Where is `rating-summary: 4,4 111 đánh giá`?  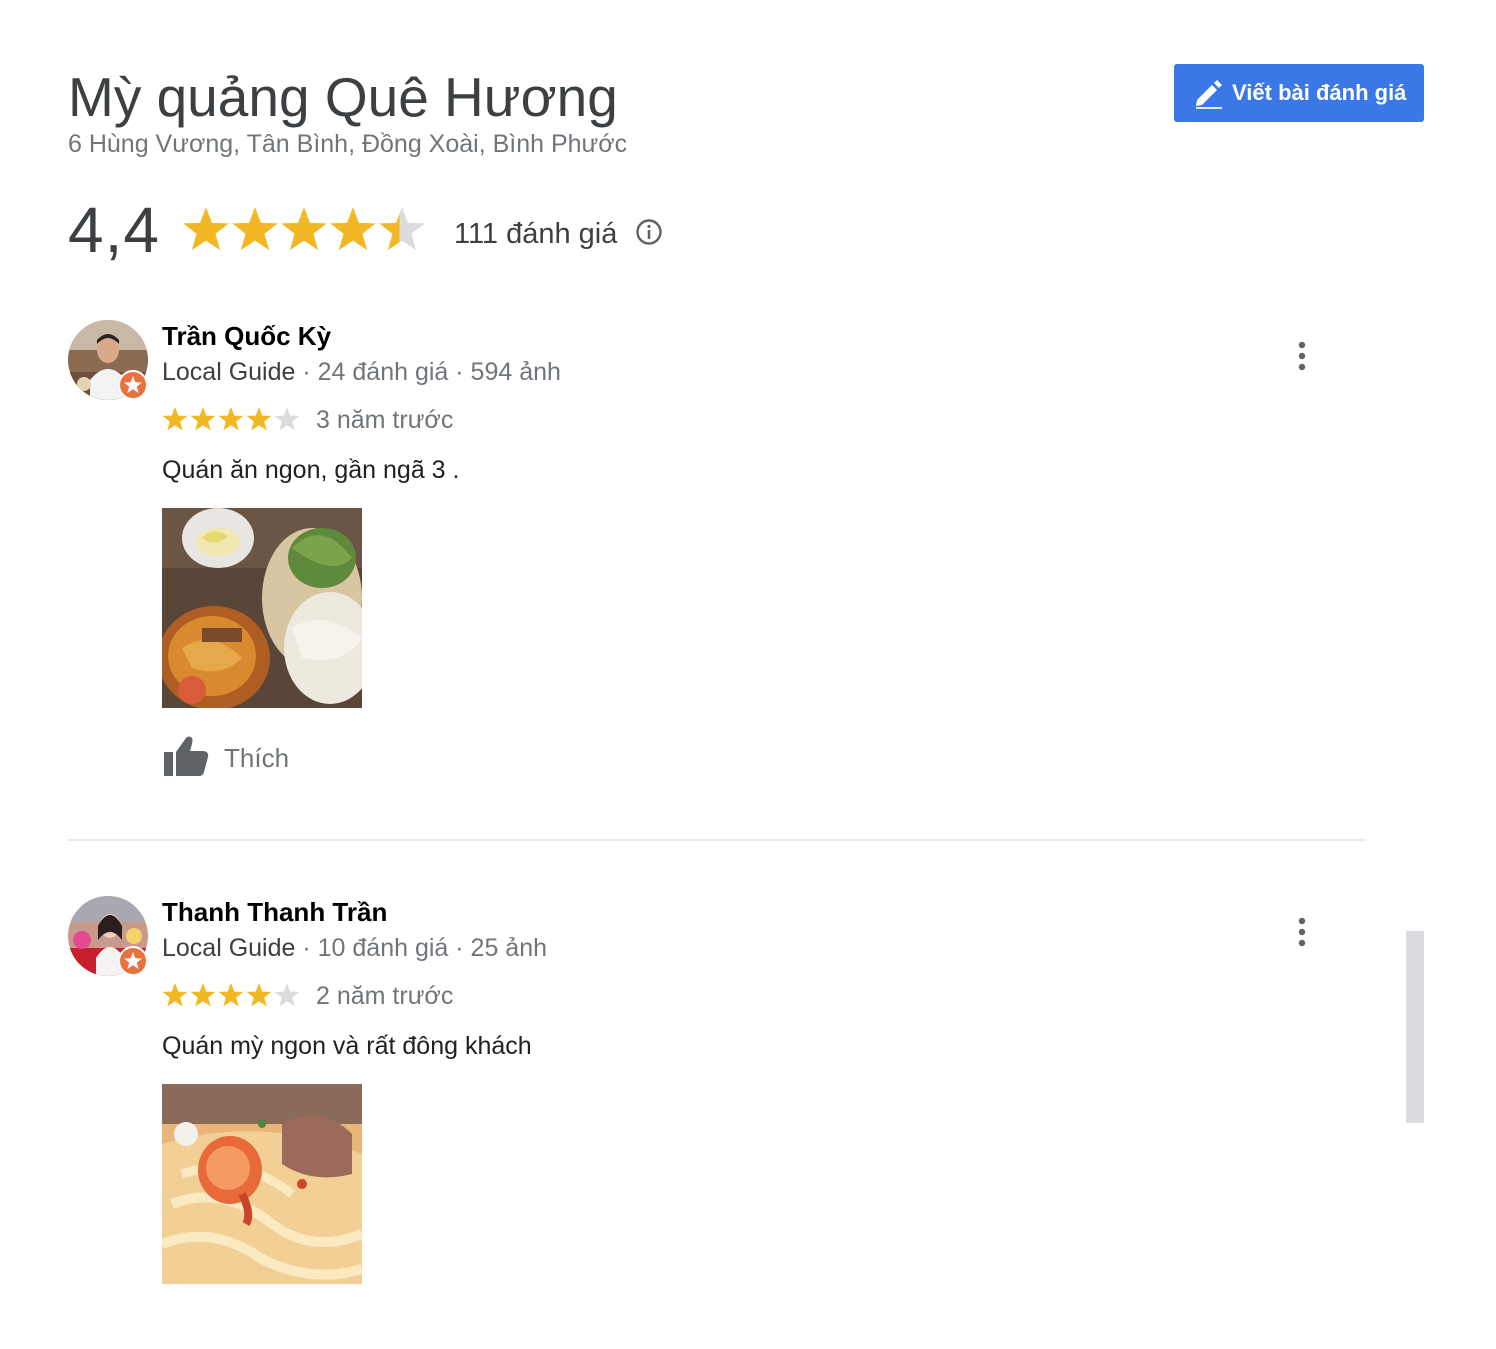 rating-summary: 4,4 111 đánh giá is located at coordinates (365, 230).